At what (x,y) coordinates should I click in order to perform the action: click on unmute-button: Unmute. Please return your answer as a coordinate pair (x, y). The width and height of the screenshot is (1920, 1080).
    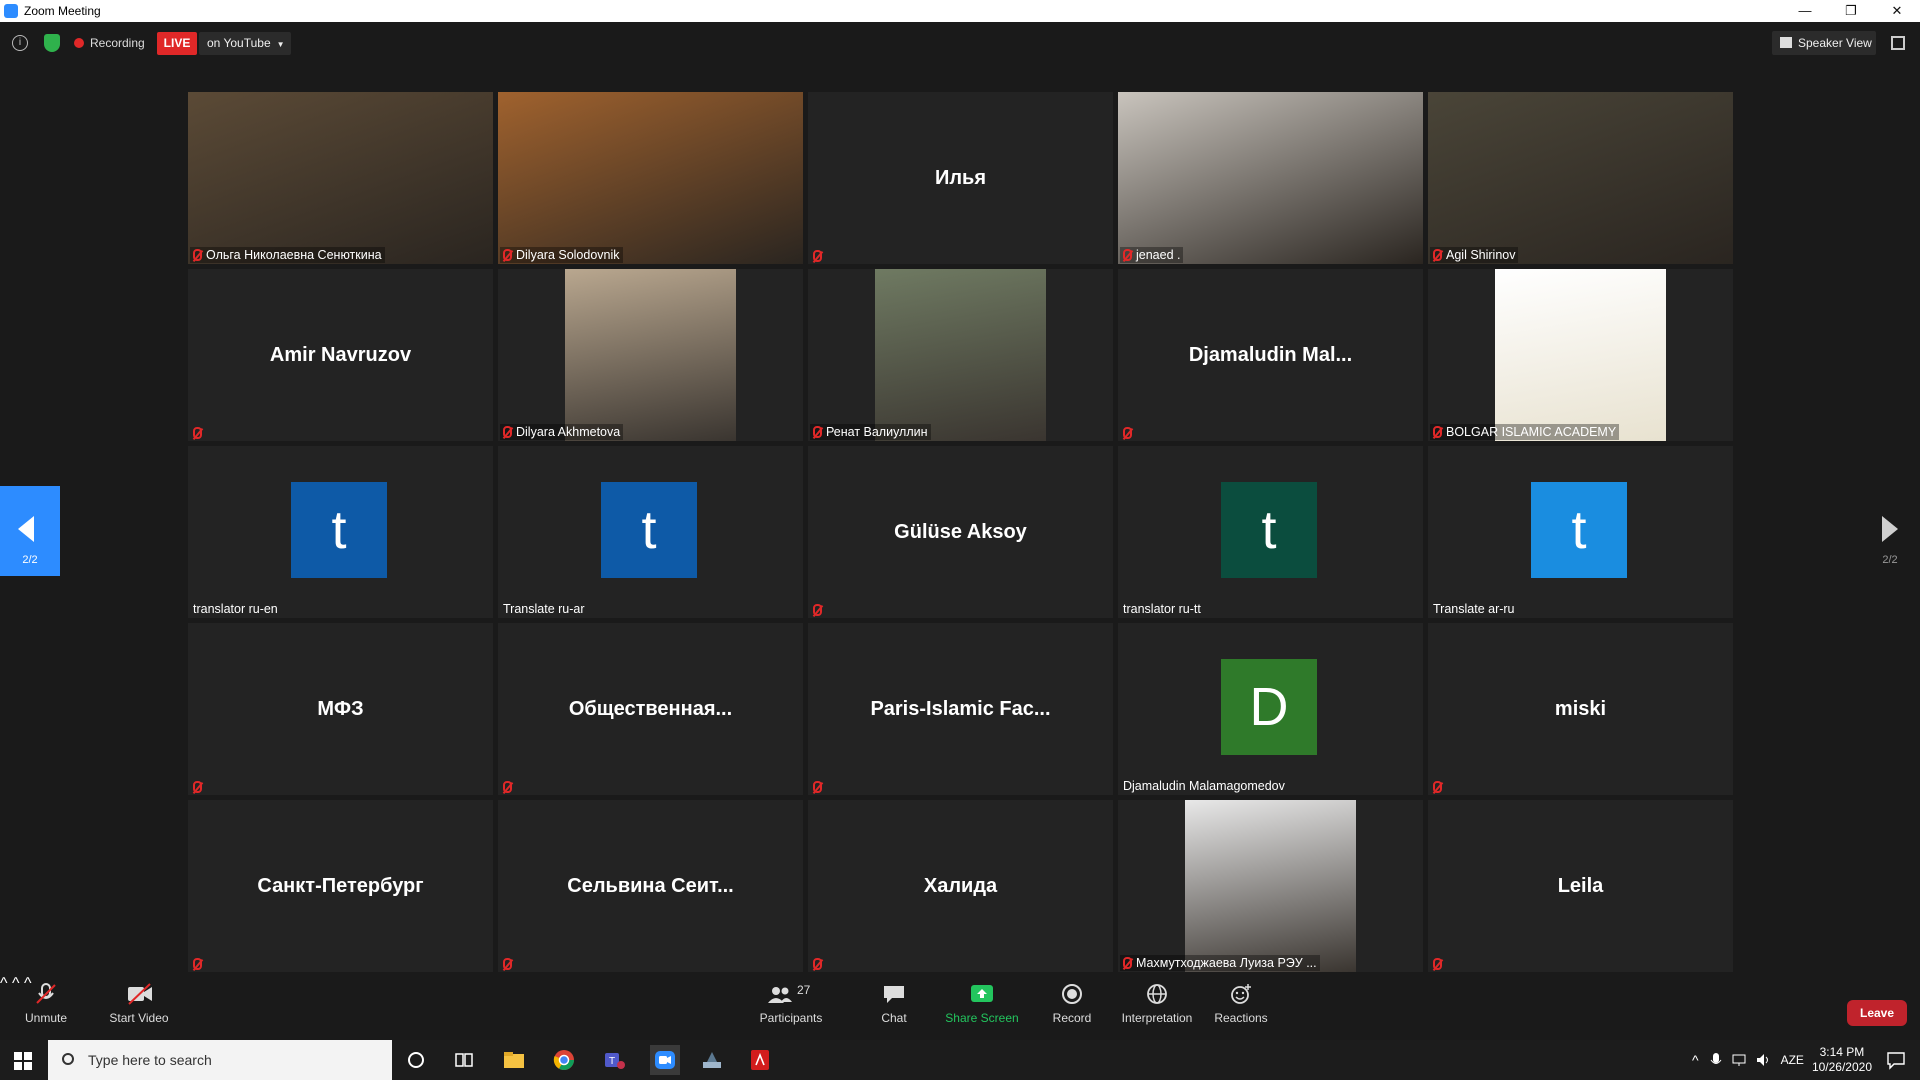
    Looking at the image, I should click on (46, 1004).